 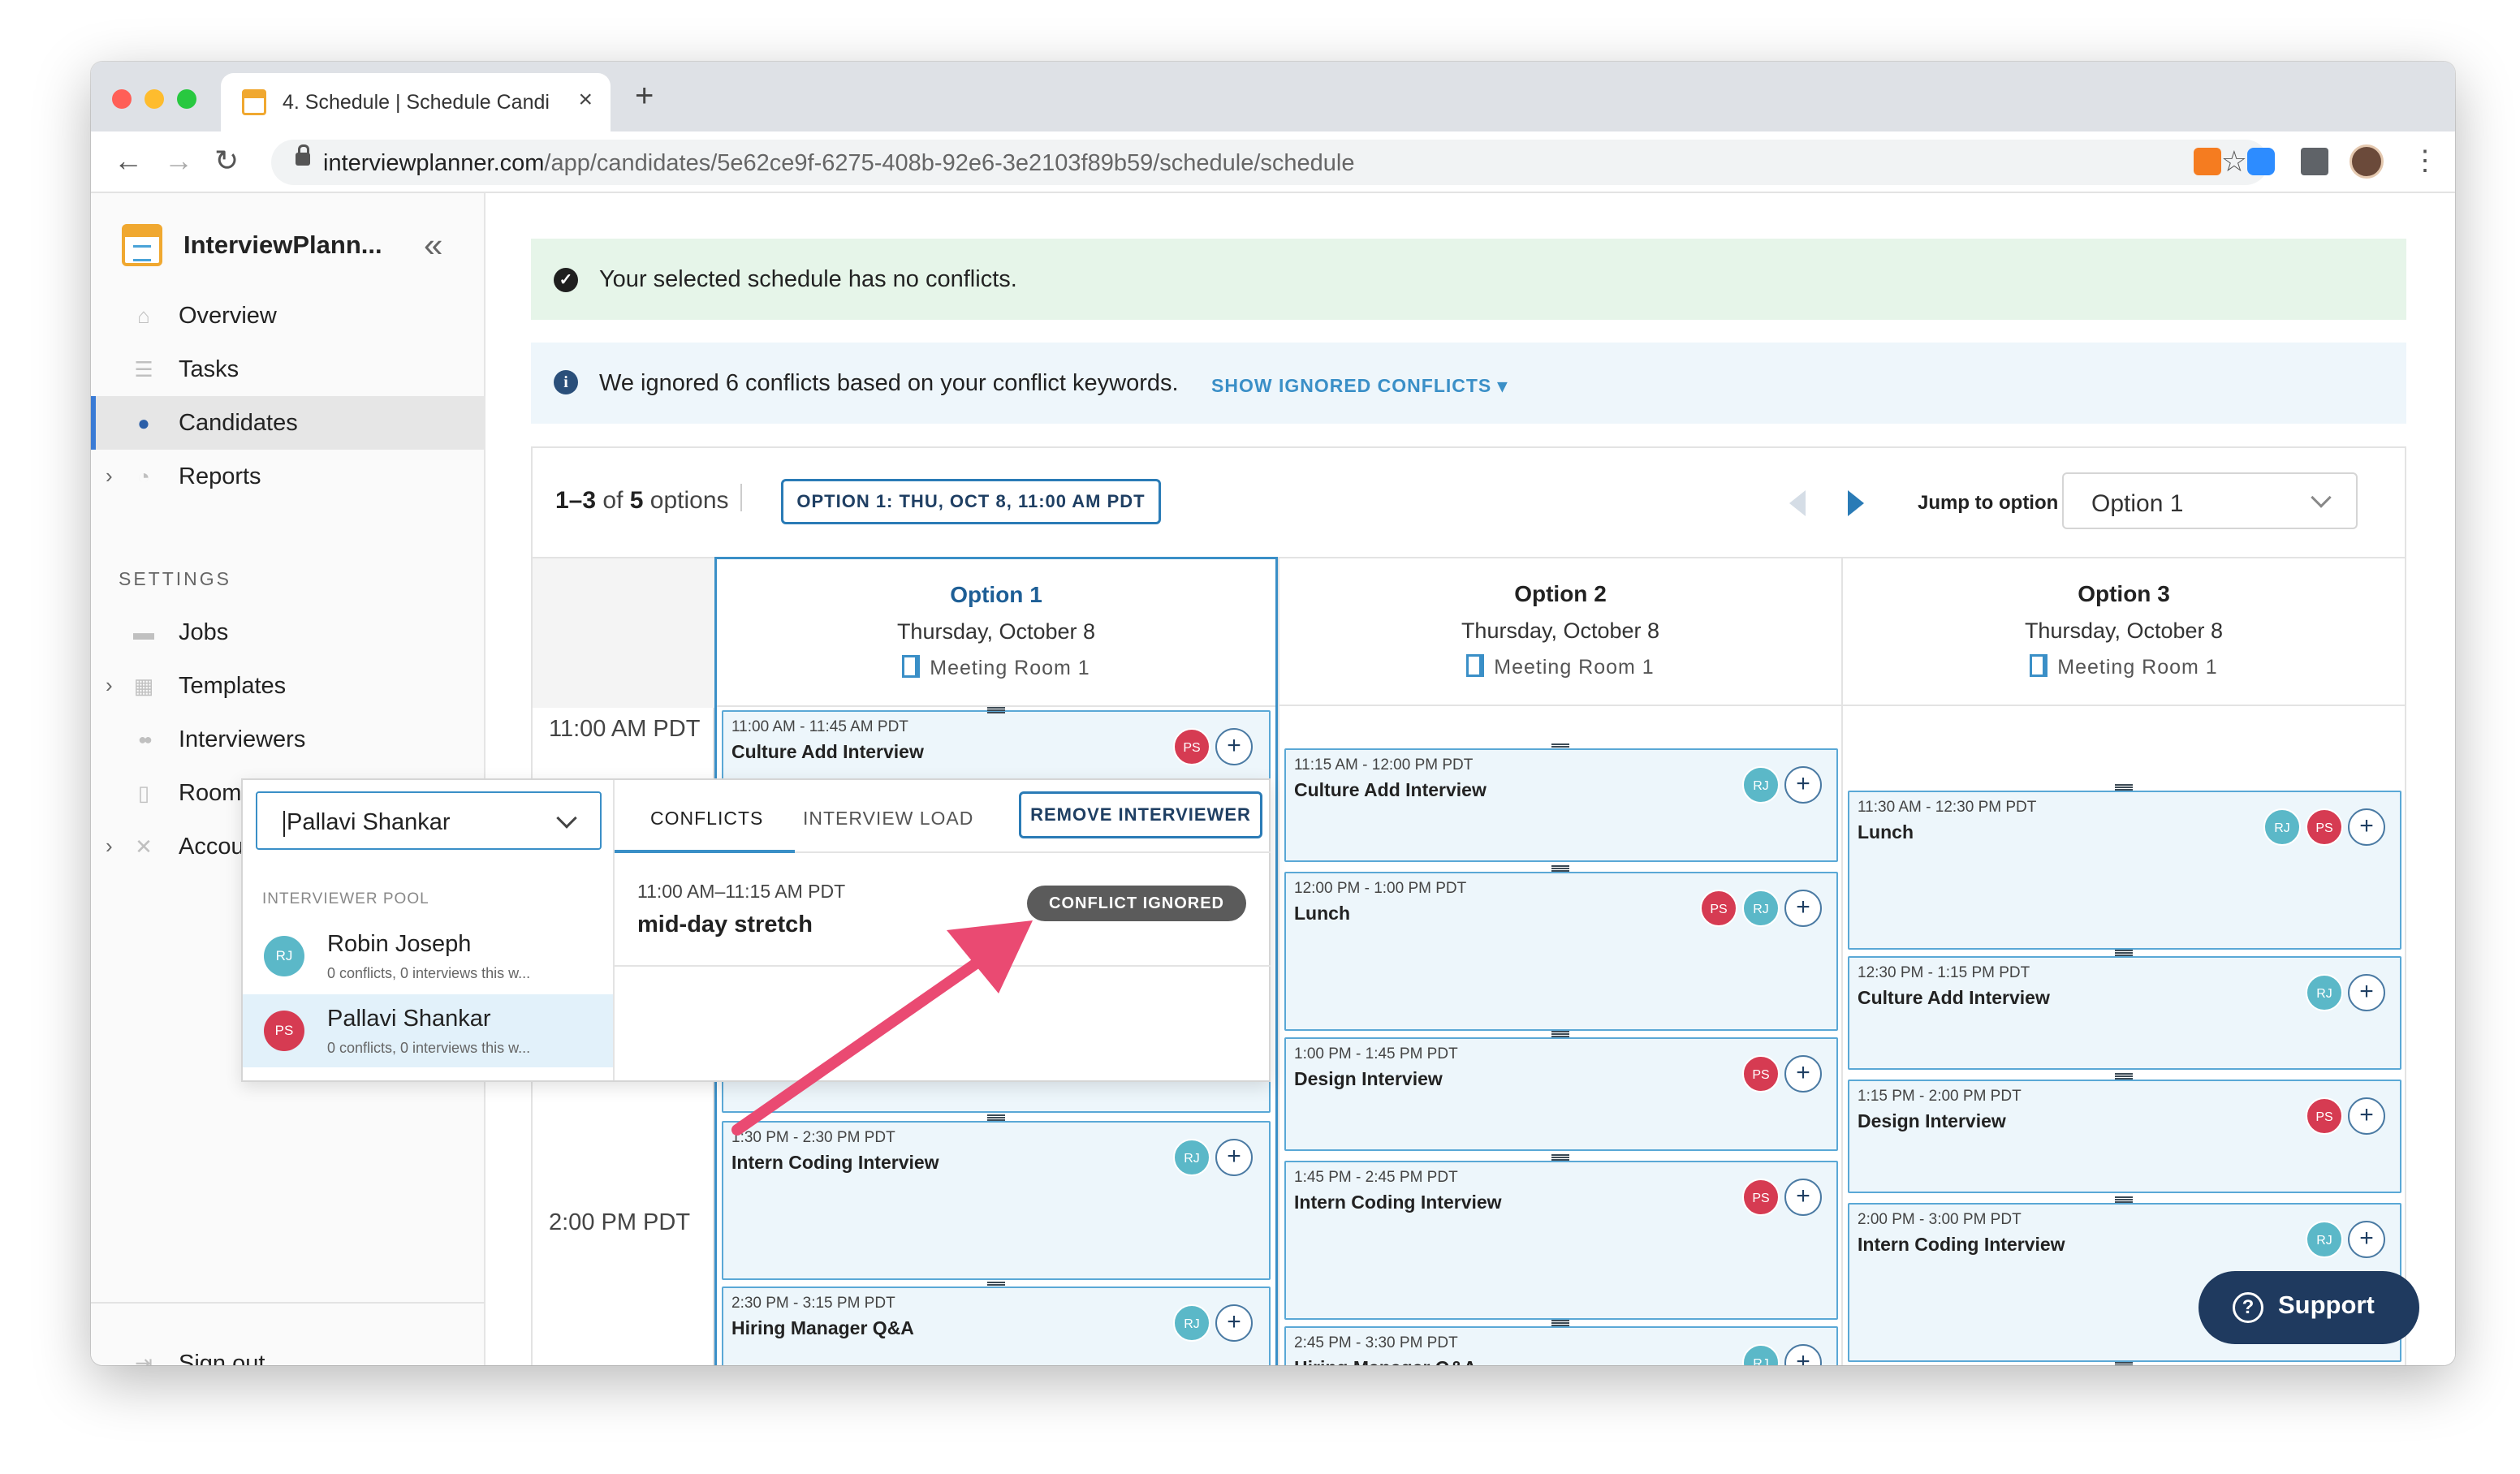 What do you see at coordinates (2210, 500) in the screenshot?
I see `jump-to-option-select: Option 1` at bounding box center [2210, 500].